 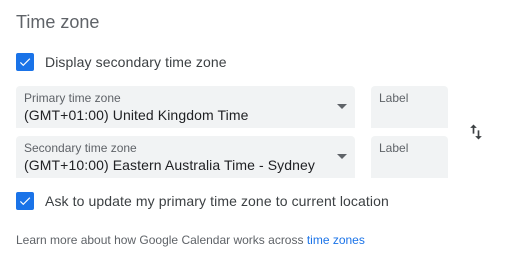 I want to click on display-secondary-checkbox, so click(x=25, y=62).